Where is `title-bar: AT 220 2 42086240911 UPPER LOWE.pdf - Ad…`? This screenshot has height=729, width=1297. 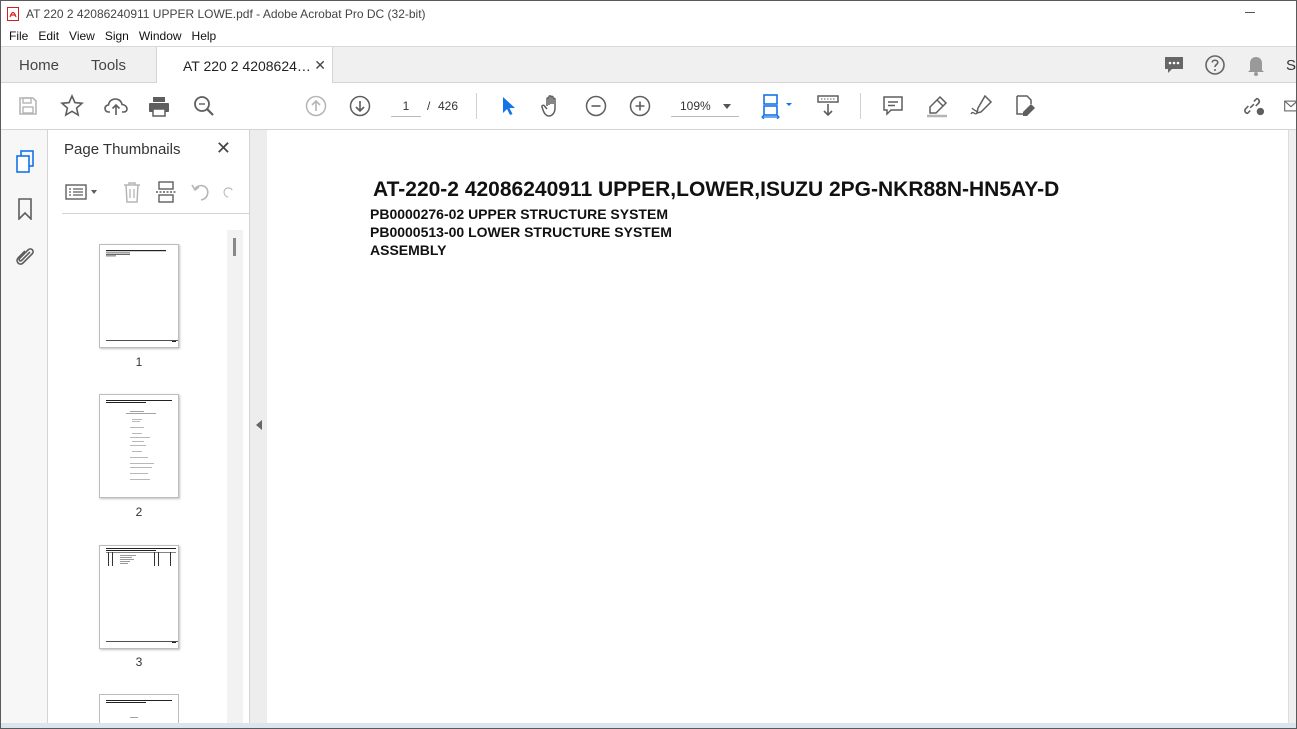 title-bar: AT 220 2 42086240911 UPPER LOWE.pdf - Ad… is located at coordinates (648, 13).